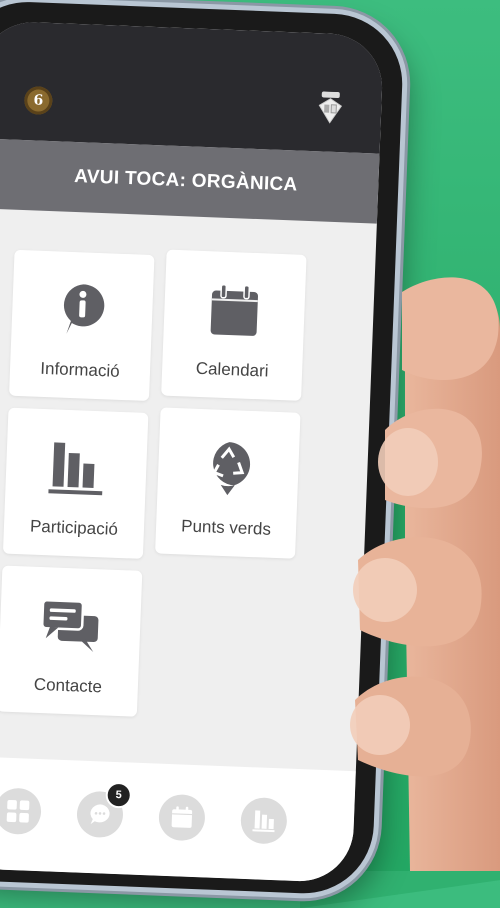  I want to click on nav-calendar-button, so click(182, 817).